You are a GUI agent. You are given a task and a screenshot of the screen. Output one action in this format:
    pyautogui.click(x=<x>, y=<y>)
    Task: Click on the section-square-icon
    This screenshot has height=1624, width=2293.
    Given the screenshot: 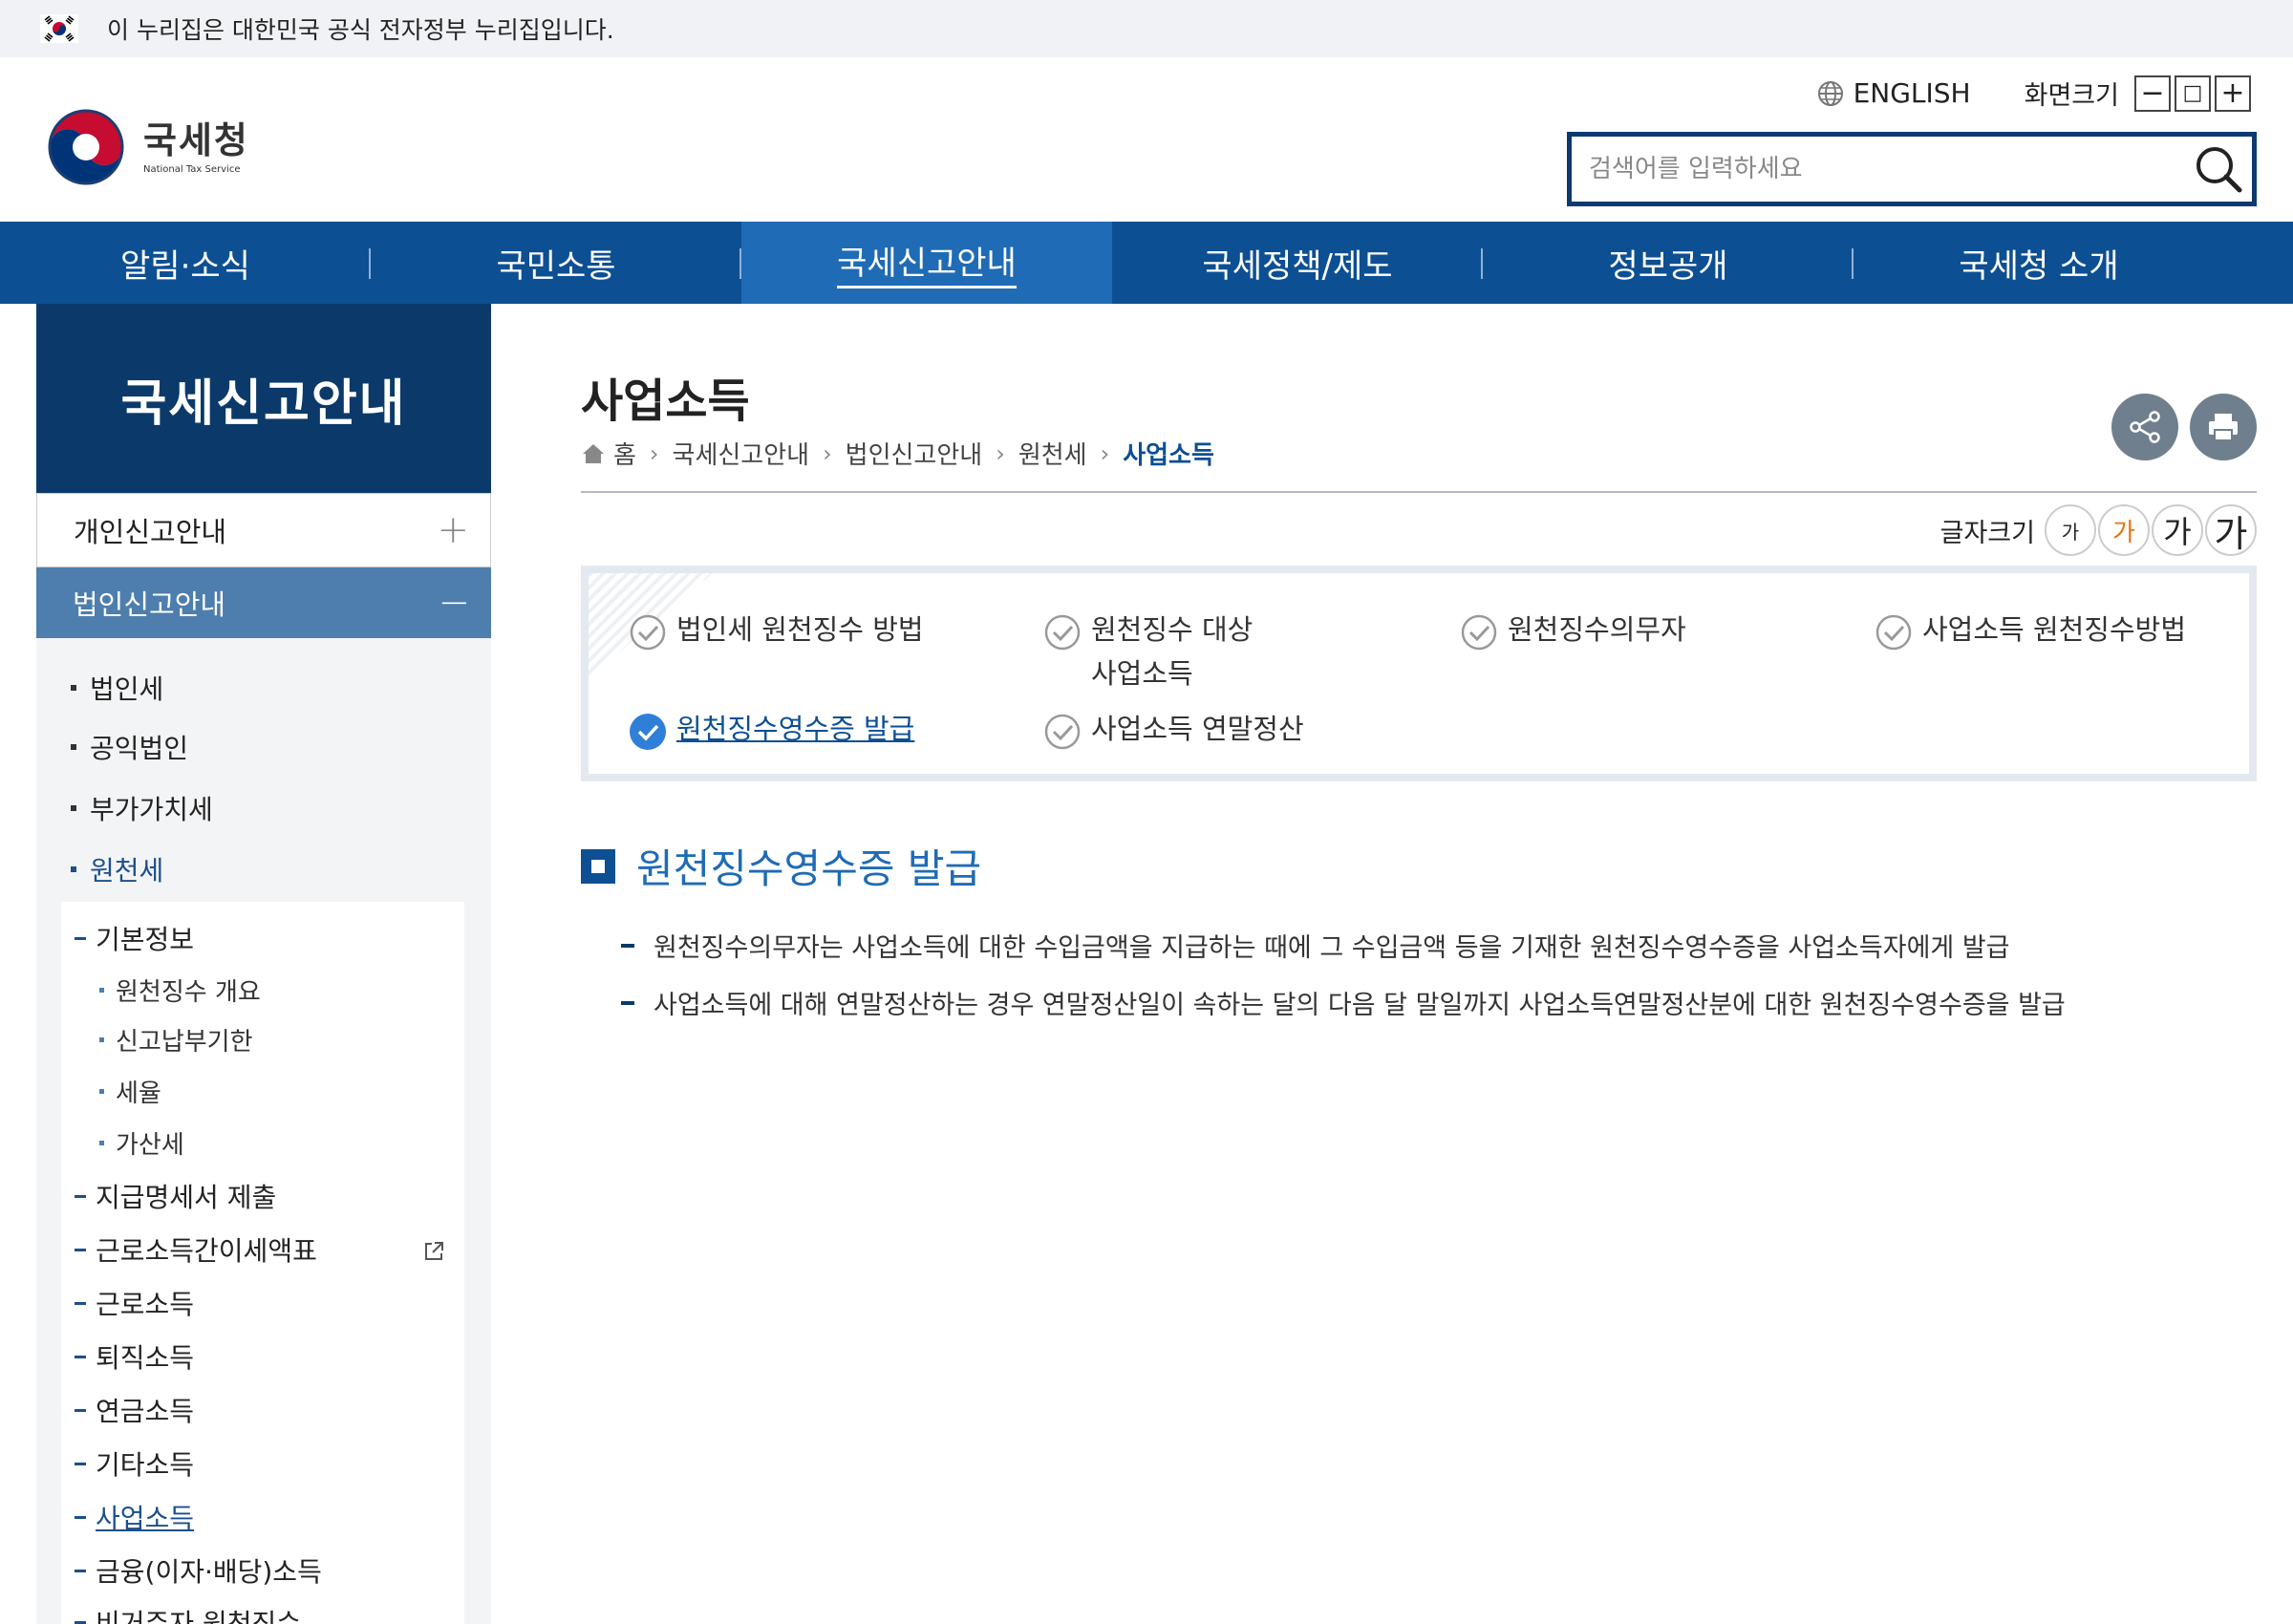 What is the action you would take?
    pyautogui.click(x=598, y=866)
    